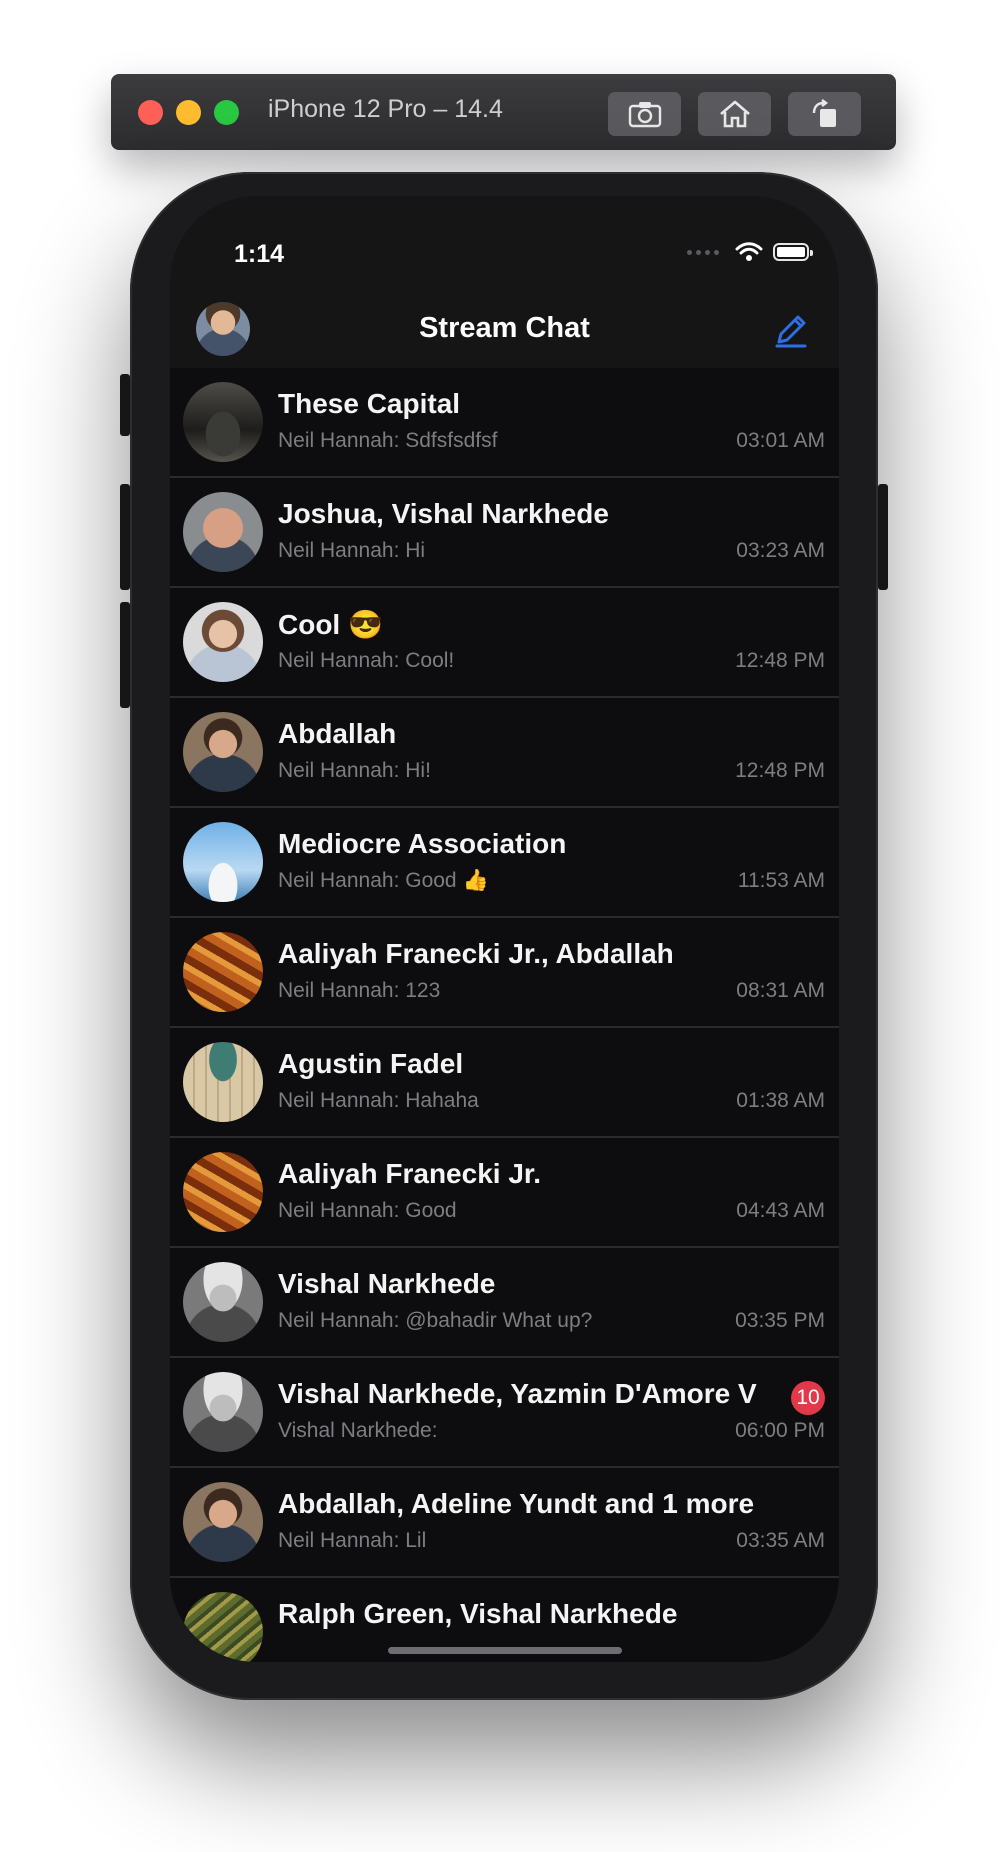 The width and height of the screenshot is (1008, 1852). I want to click on home-button, so click(734, 114).